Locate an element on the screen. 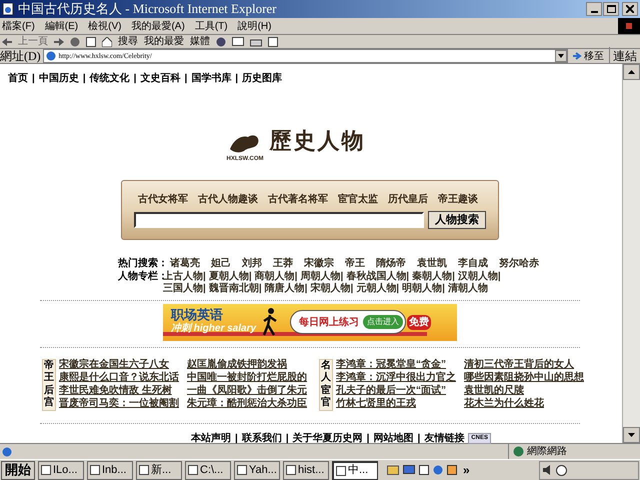  hot-search-link: 帝王 is located at coordinates (355, 264).